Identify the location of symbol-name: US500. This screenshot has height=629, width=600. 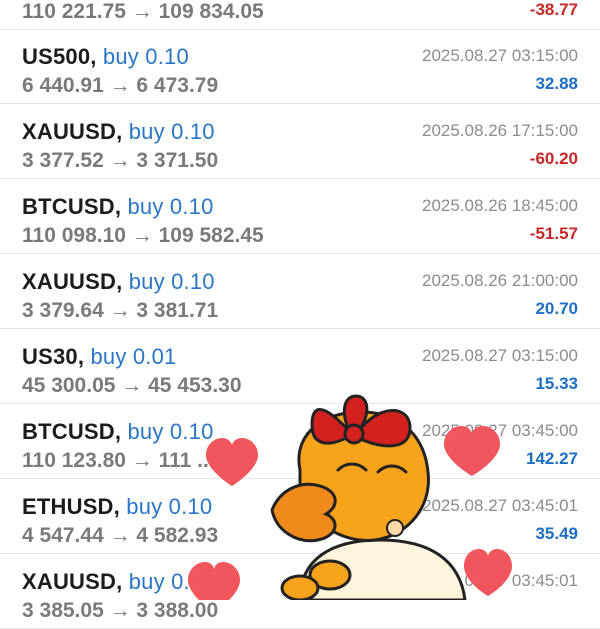
(56, 56).